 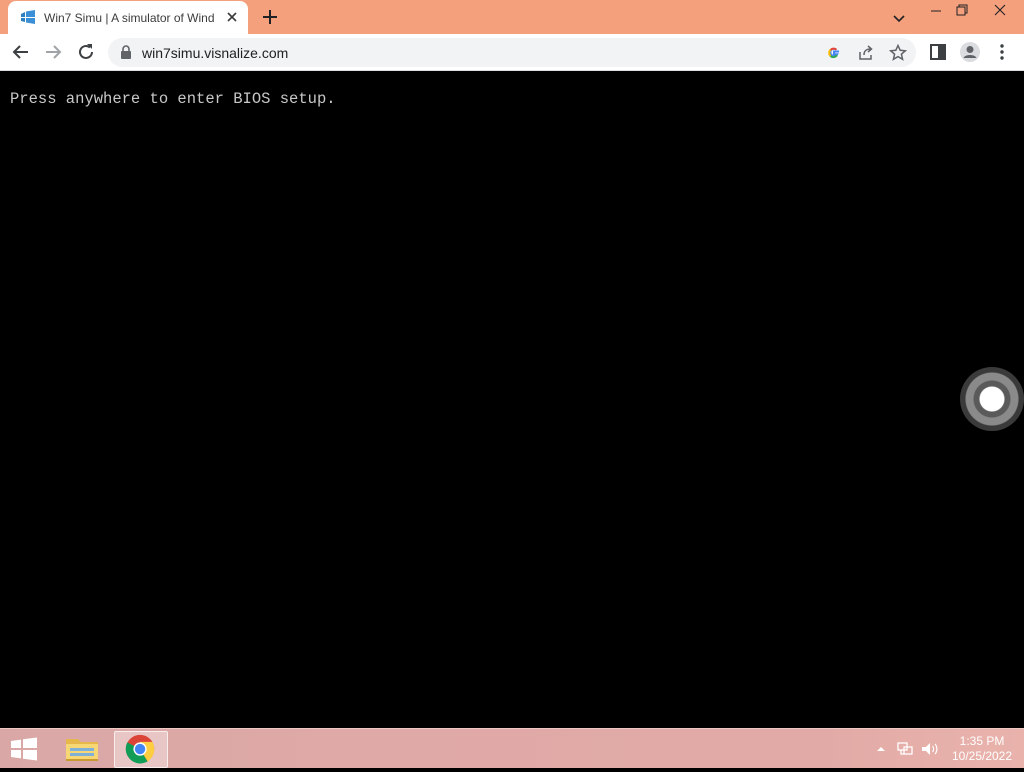 I want to click on side-panel-icon, so click(x=938, y=52).